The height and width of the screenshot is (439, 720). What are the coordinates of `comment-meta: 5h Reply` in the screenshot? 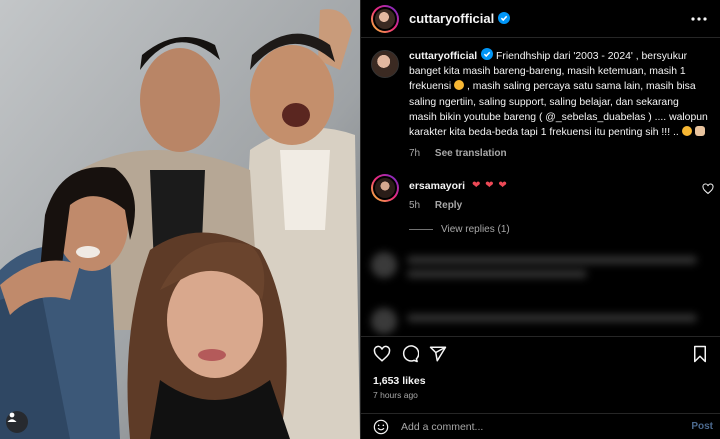 It's located at (441, 205).